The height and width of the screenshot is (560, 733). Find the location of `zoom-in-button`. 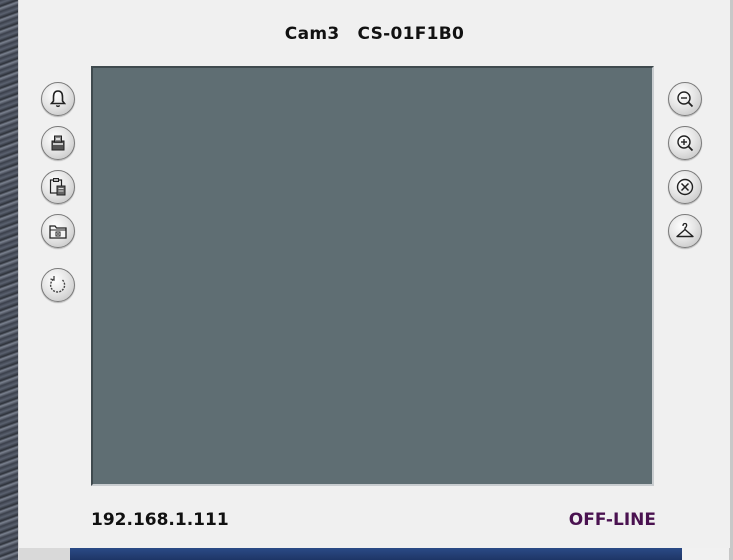

zoom-in-button is located at coordinates (685, 143).